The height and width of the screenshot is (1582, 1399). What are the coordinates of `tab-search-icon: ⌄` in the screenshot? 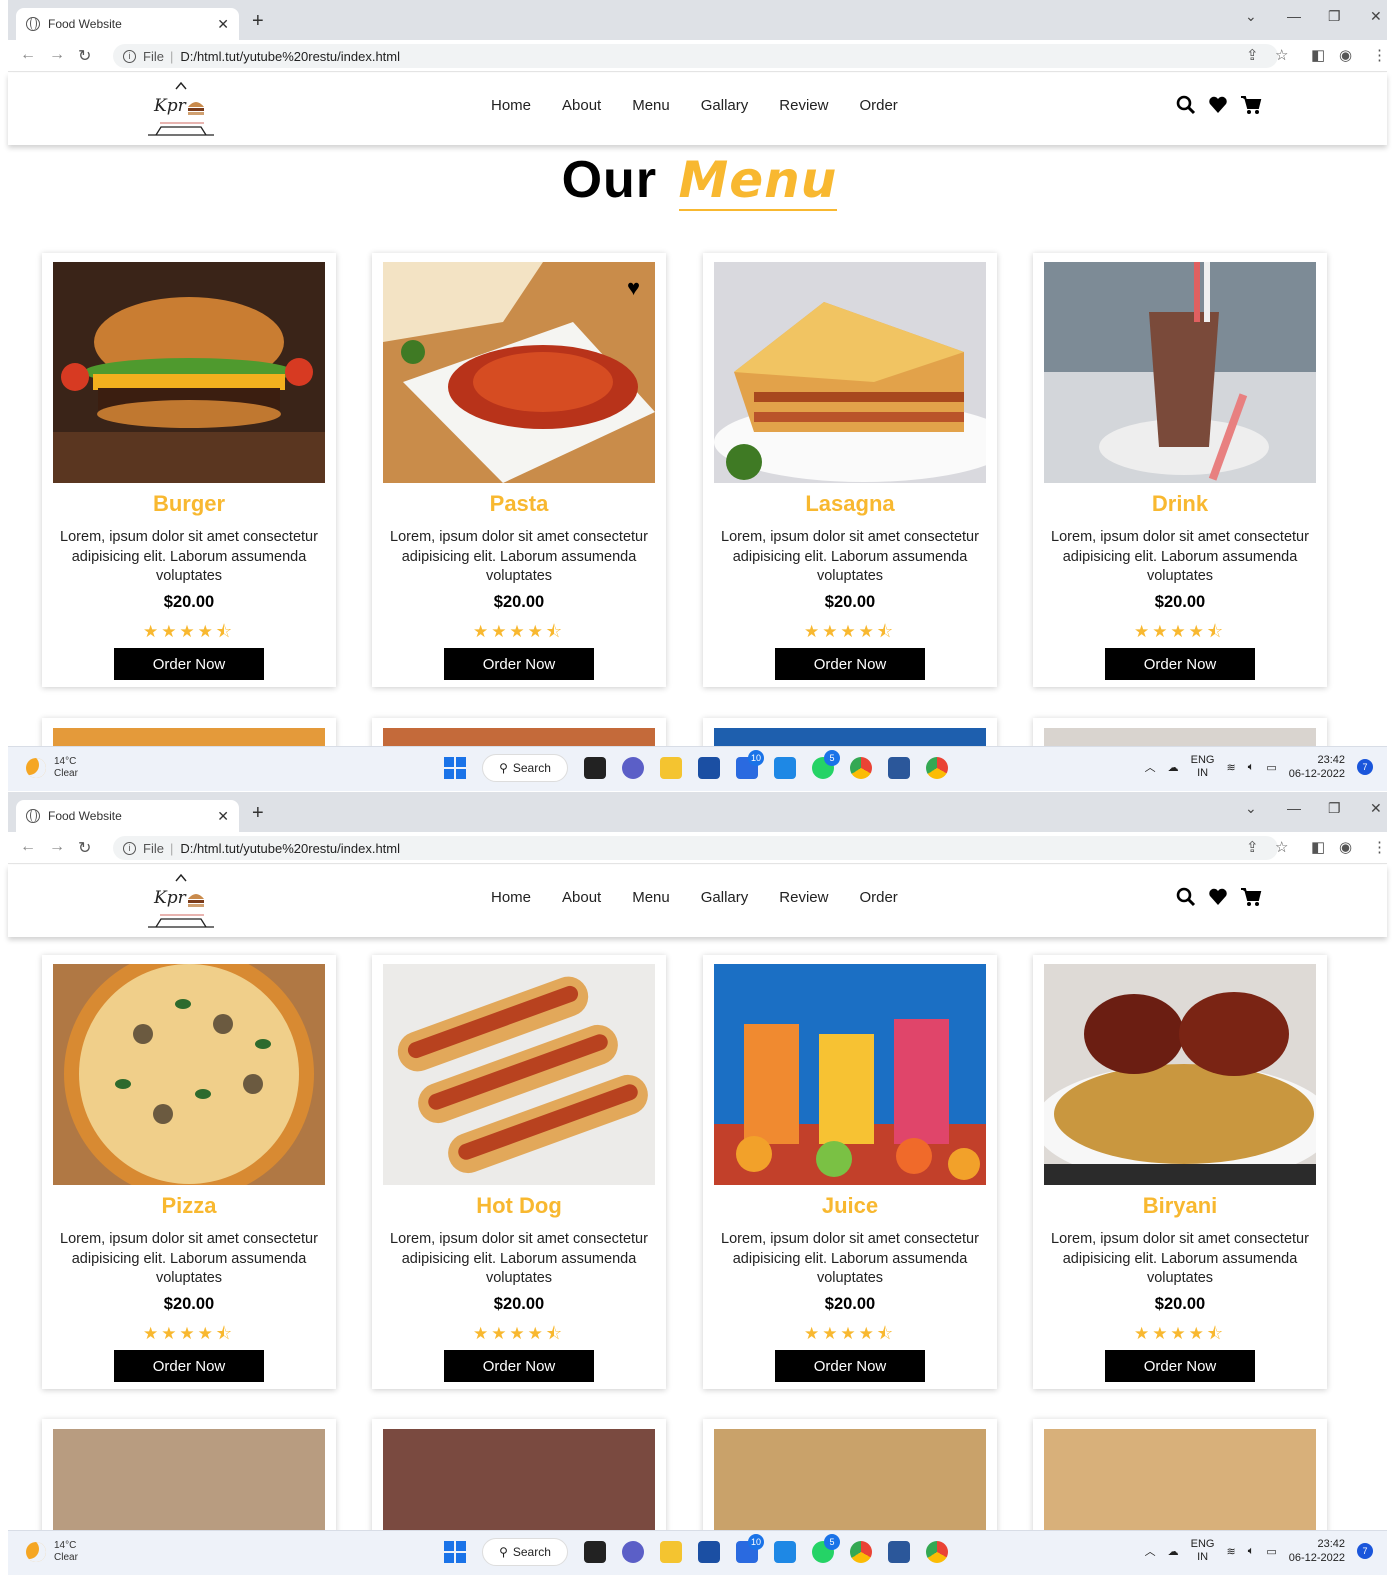 It's located at (1251, 808).